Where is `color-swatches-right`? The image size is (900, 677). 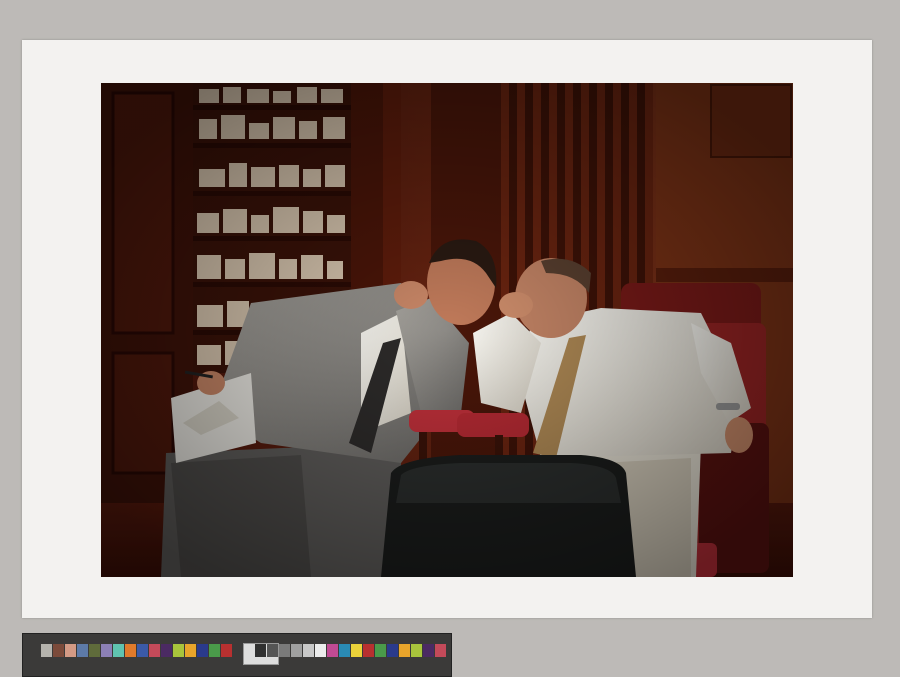 color-swatches-right is located at coordinates (351, 650).